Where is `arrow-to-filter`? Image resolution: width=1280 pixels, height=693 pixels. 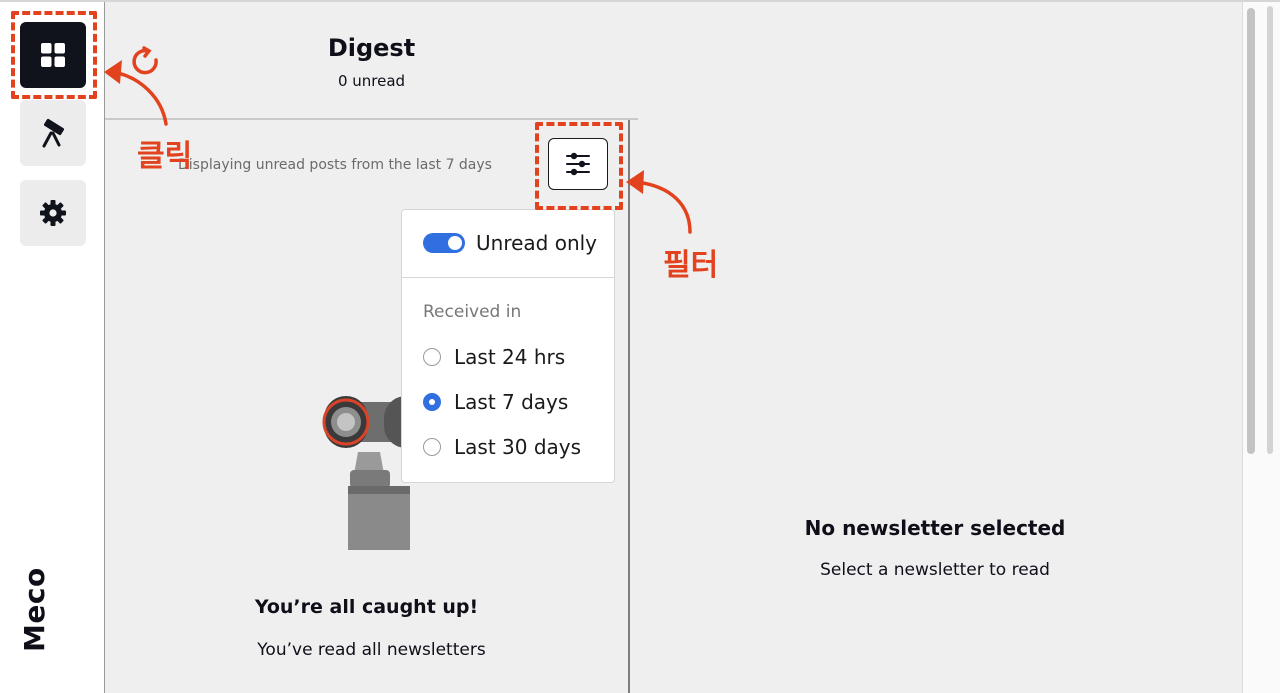 arrow-to-filter is located at coordinates (663, 207).